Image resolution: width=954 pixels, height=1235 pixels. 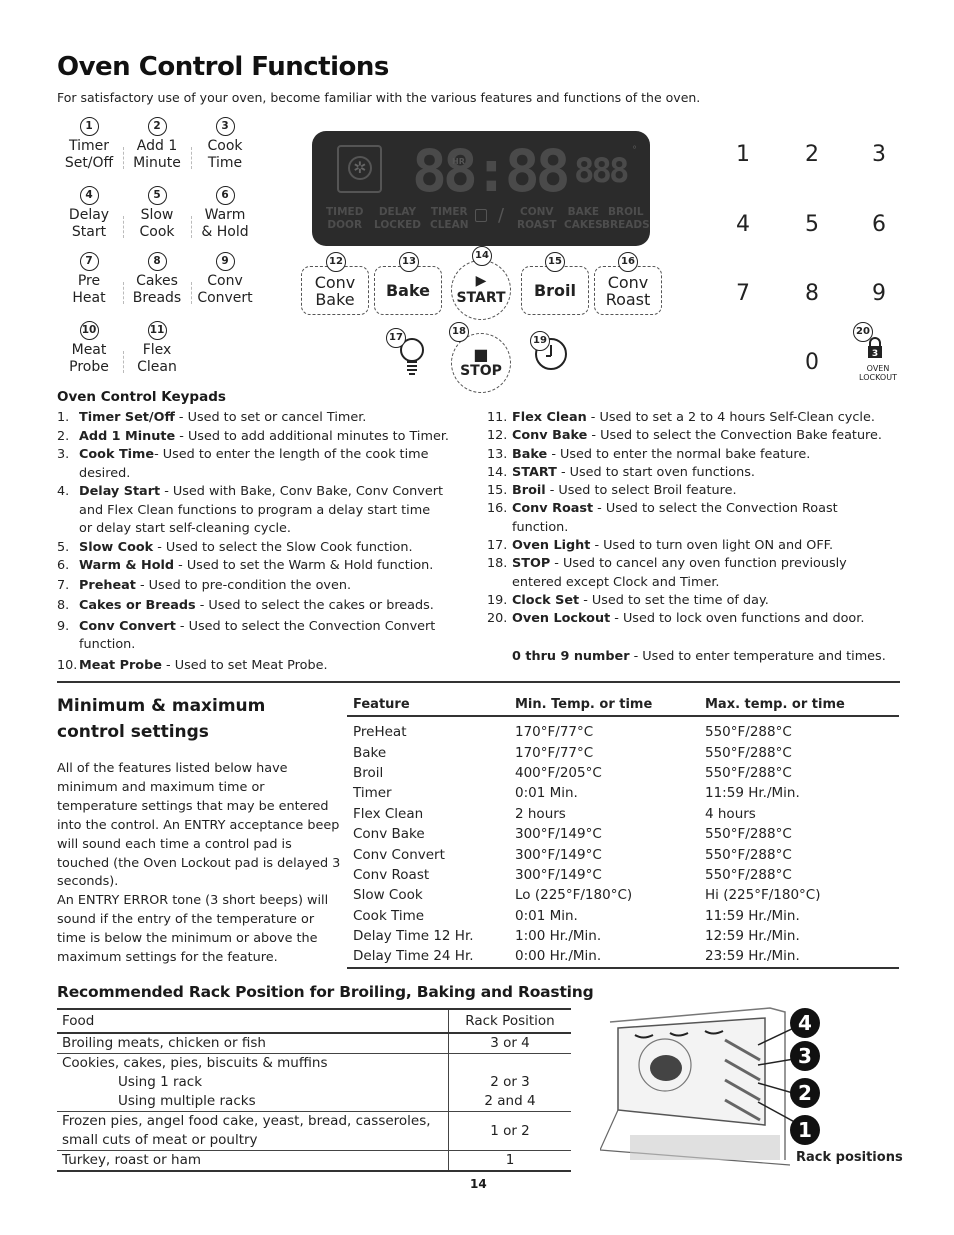 I want to click on number-key-5: 5, so click(x=812, y=224).